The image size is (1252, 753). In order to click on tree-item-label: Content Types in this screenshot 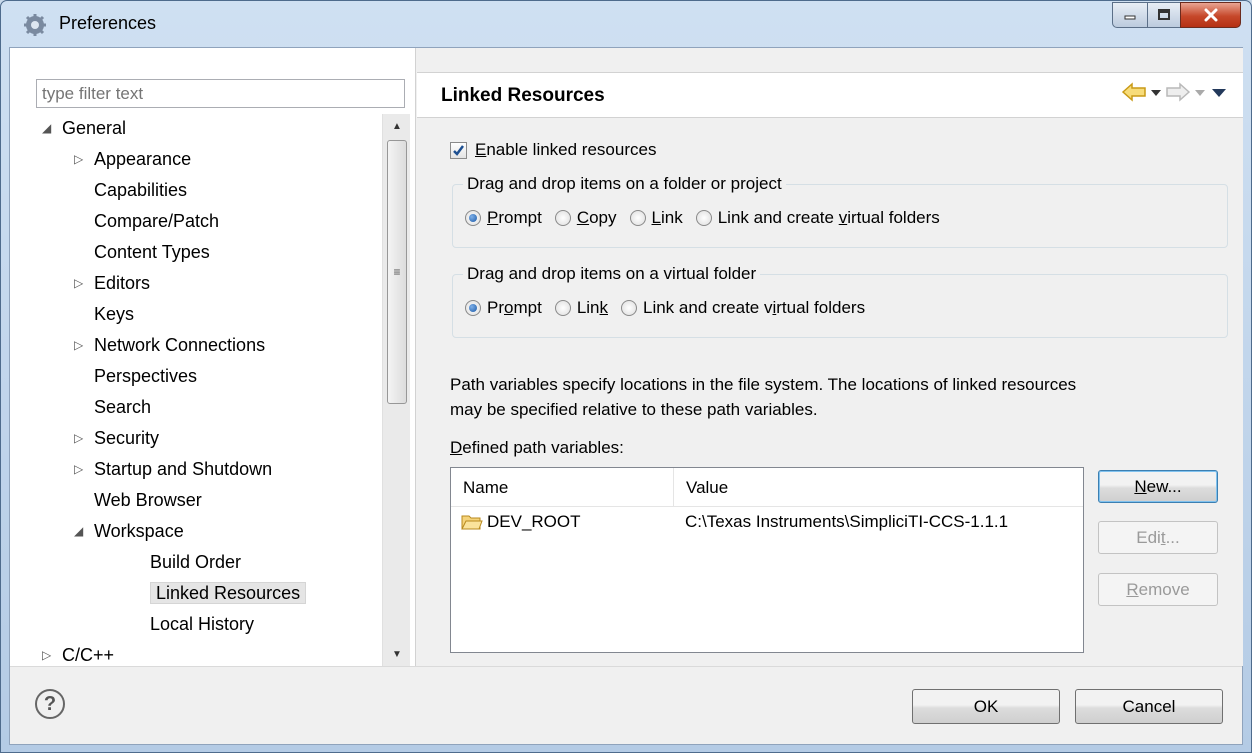, I will do `click(152, 252)`.